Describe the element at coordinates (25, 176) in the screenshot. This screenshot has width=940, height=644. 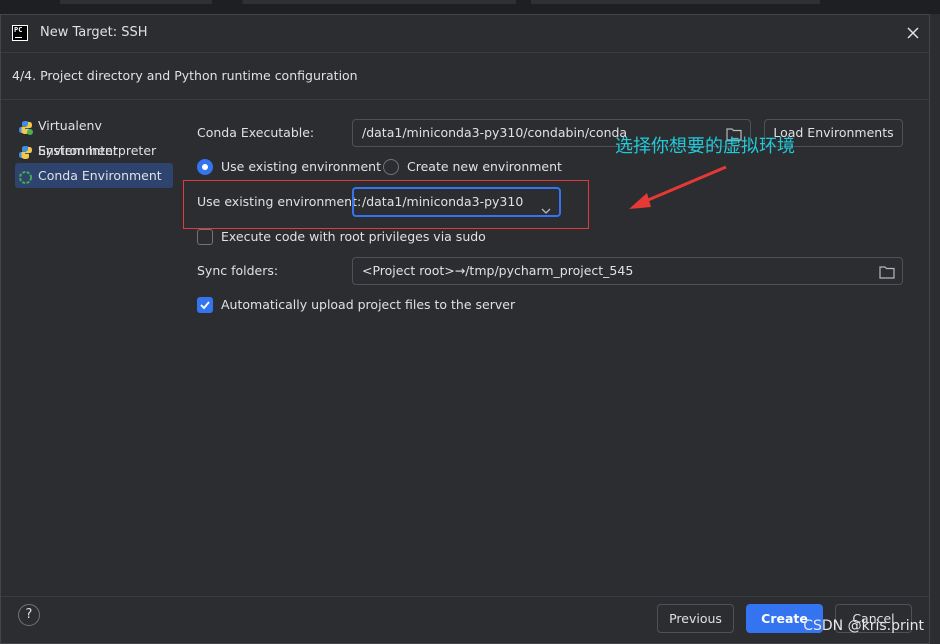
I see `conda-icon` at that location.